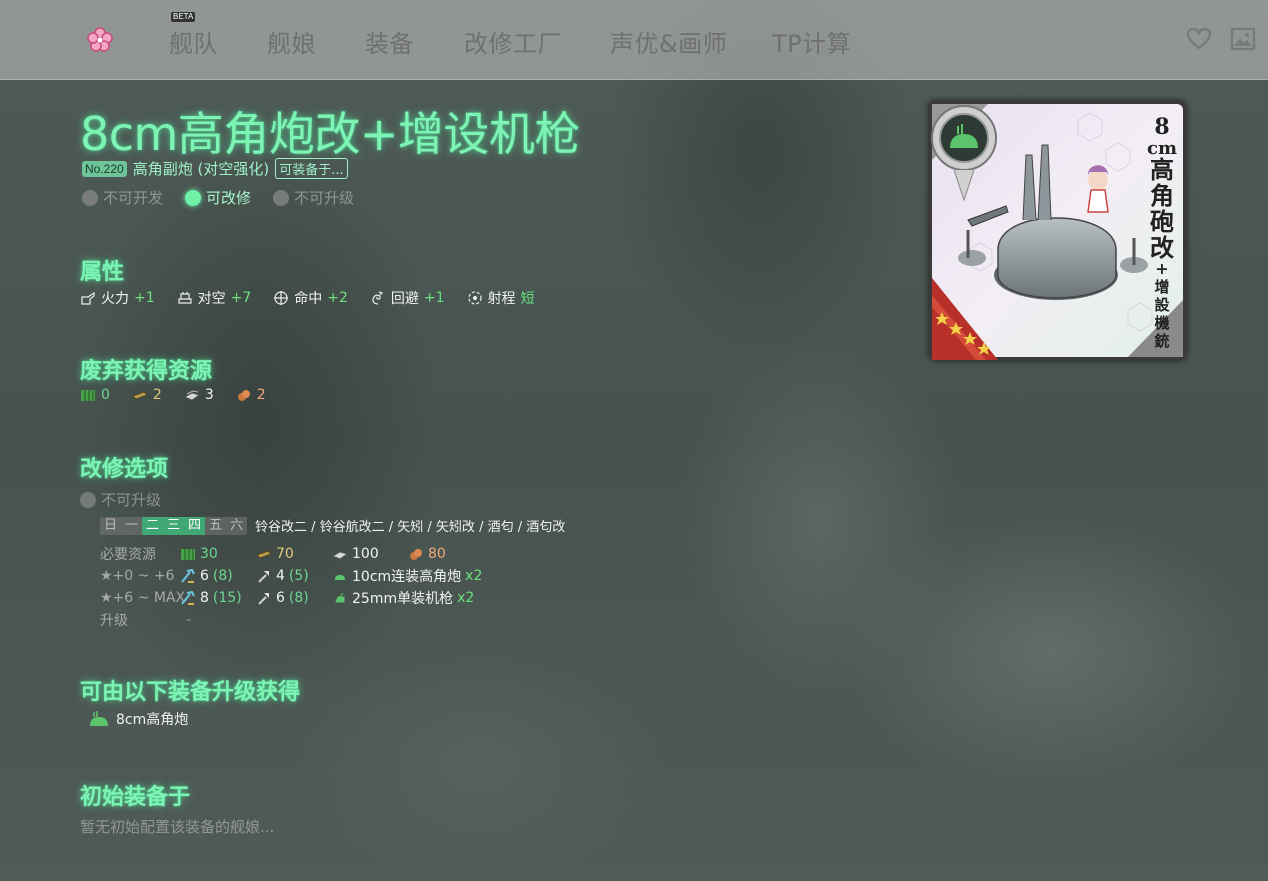  Describe the element at coordinates (110, 525) in the screenshot. I see `day-sun: 日` at that location.